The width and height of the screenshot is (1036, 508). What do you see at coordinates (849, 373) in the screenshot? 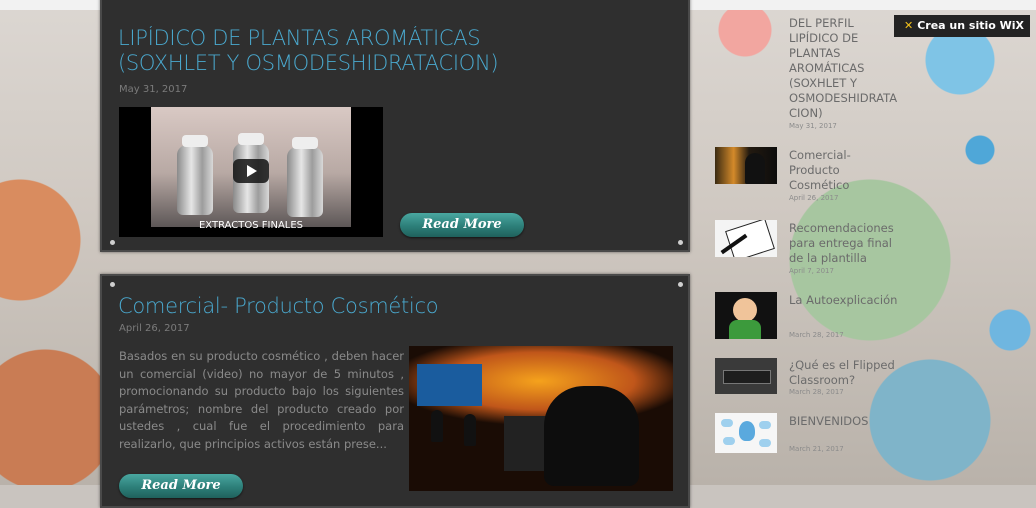
I see `sidebar-post-title: ¿Qué es el Flipped Classroom?` at bounding box center [849, 373].